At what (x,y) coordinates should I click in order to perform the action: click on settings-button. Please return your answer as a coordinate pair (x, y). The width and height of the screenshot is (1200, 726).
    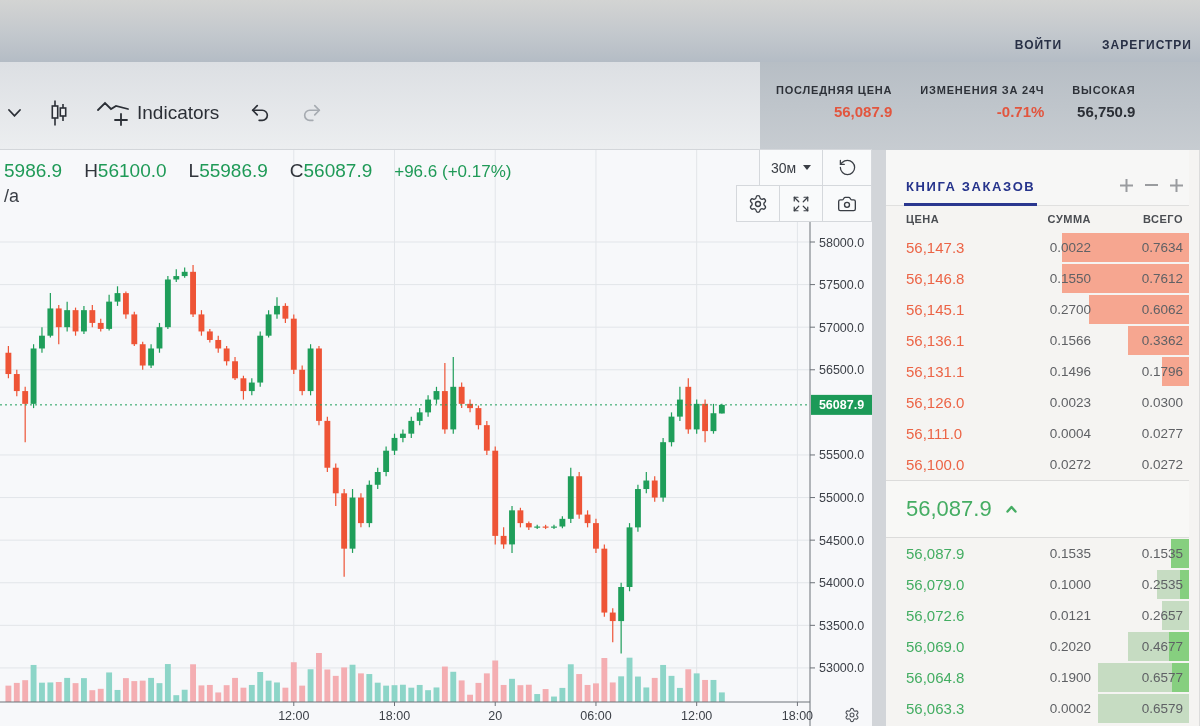
    Looking at the image, I should click on (758, 203).